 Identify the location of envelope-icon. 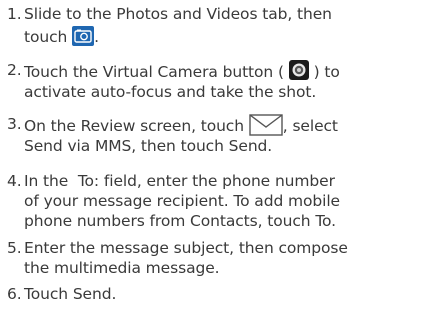
(266, 125).